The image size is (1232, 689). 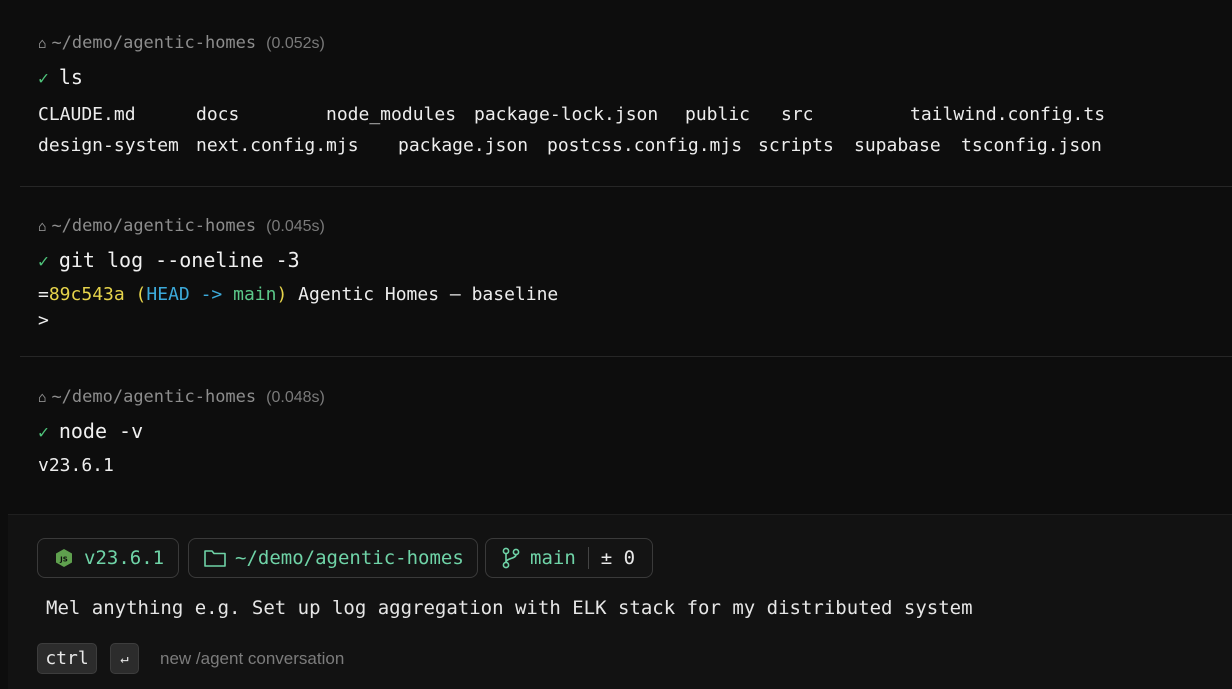 What do you see at coordinates (179, 260) in the screenshot?
I see `command-text: git log --oneline -3` at bounding box center [179, 260].